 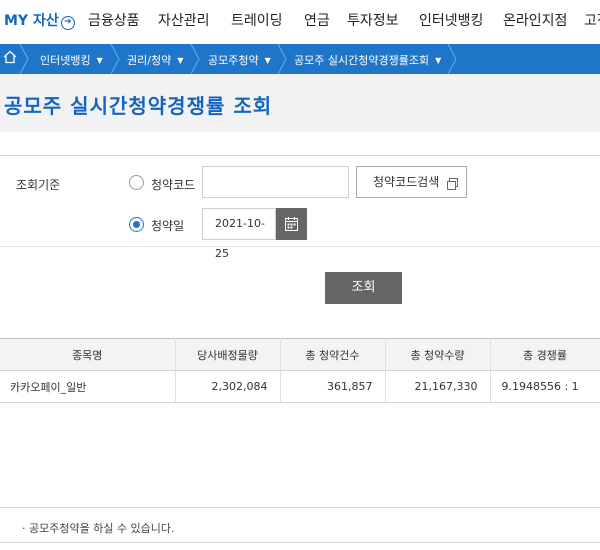 What do you see at coordinates (65, 60) in the screenshot?
I see `breadcrumb-label: 인터넷뱅킹` at bounding box center [65, 60].